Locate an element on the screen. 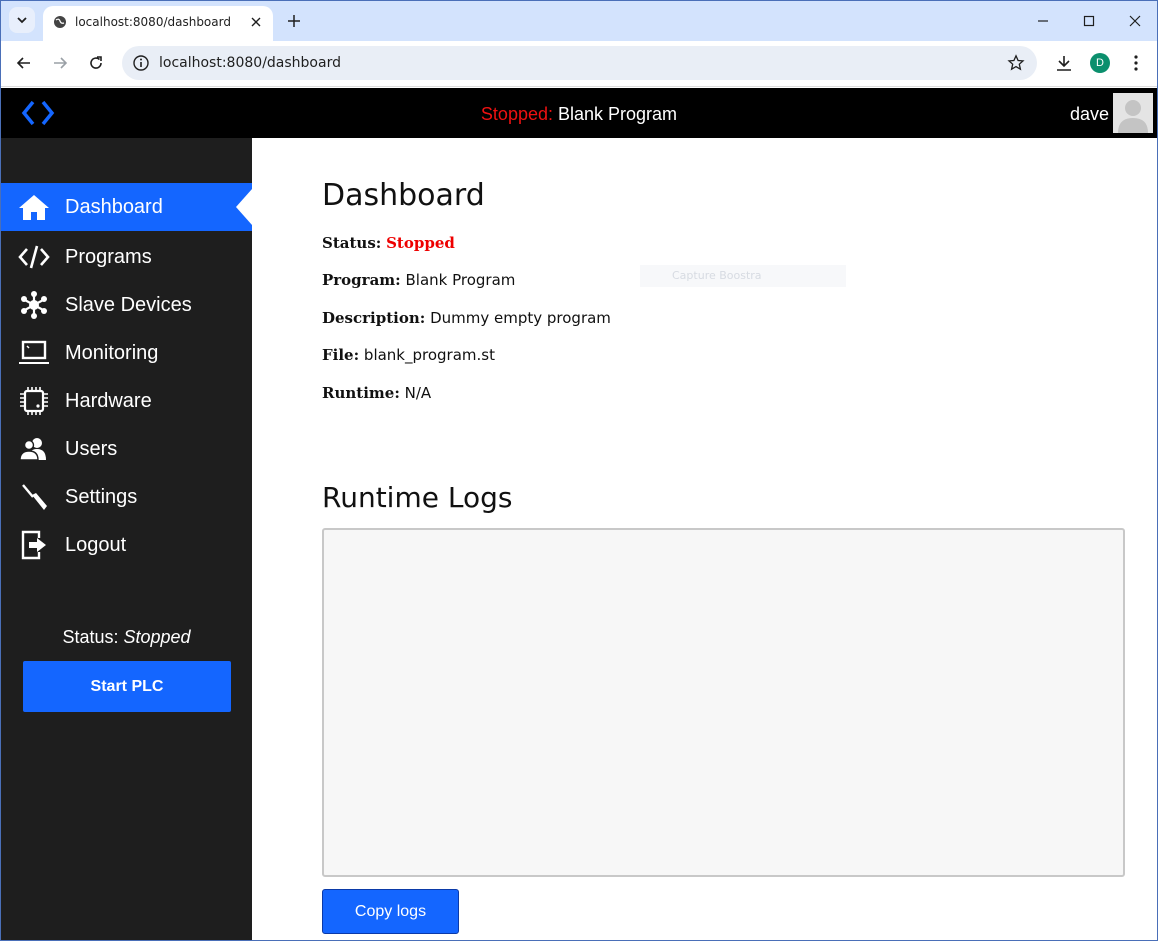  status-row: Status: Stopped is located at coordinates (388, 243).